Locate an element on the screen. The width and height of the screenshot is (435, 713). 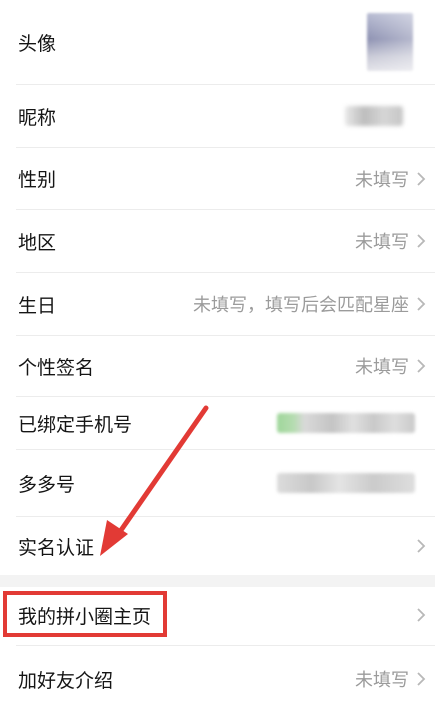
highlight-box is located at coordinates (85, 614).